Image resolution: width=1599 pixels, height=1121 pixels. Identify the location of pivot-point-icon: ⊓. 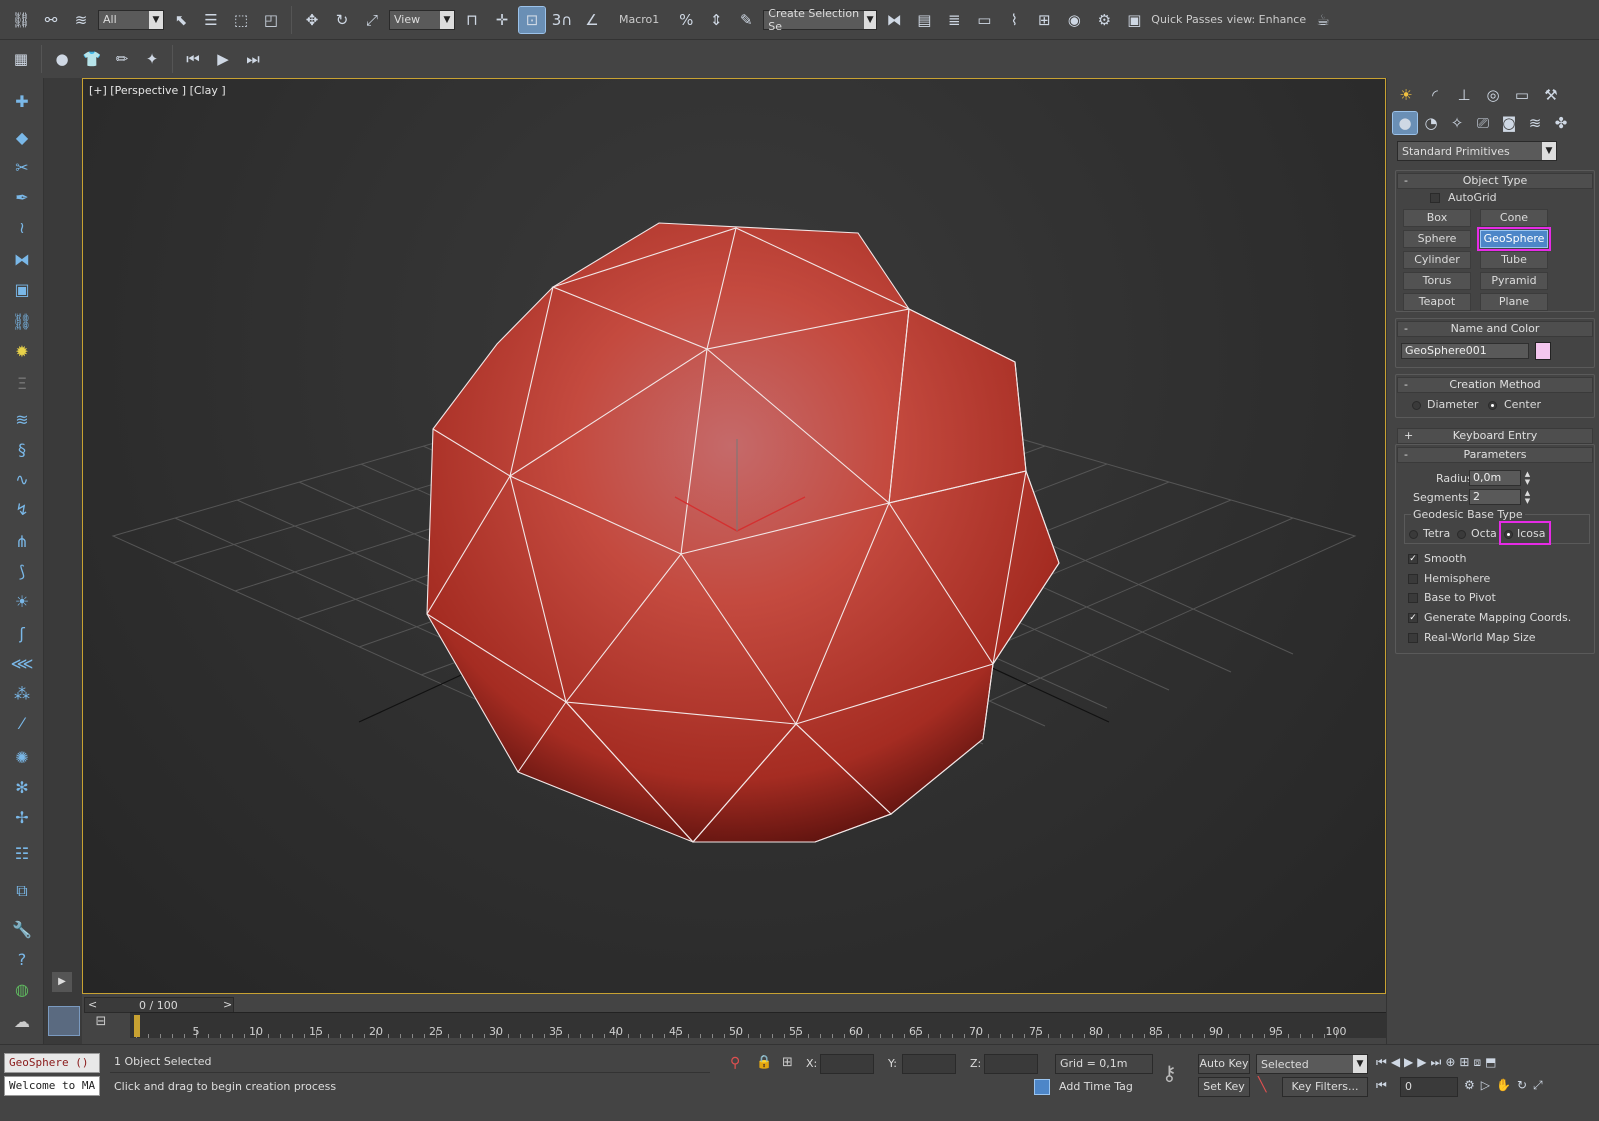
(472, 20).